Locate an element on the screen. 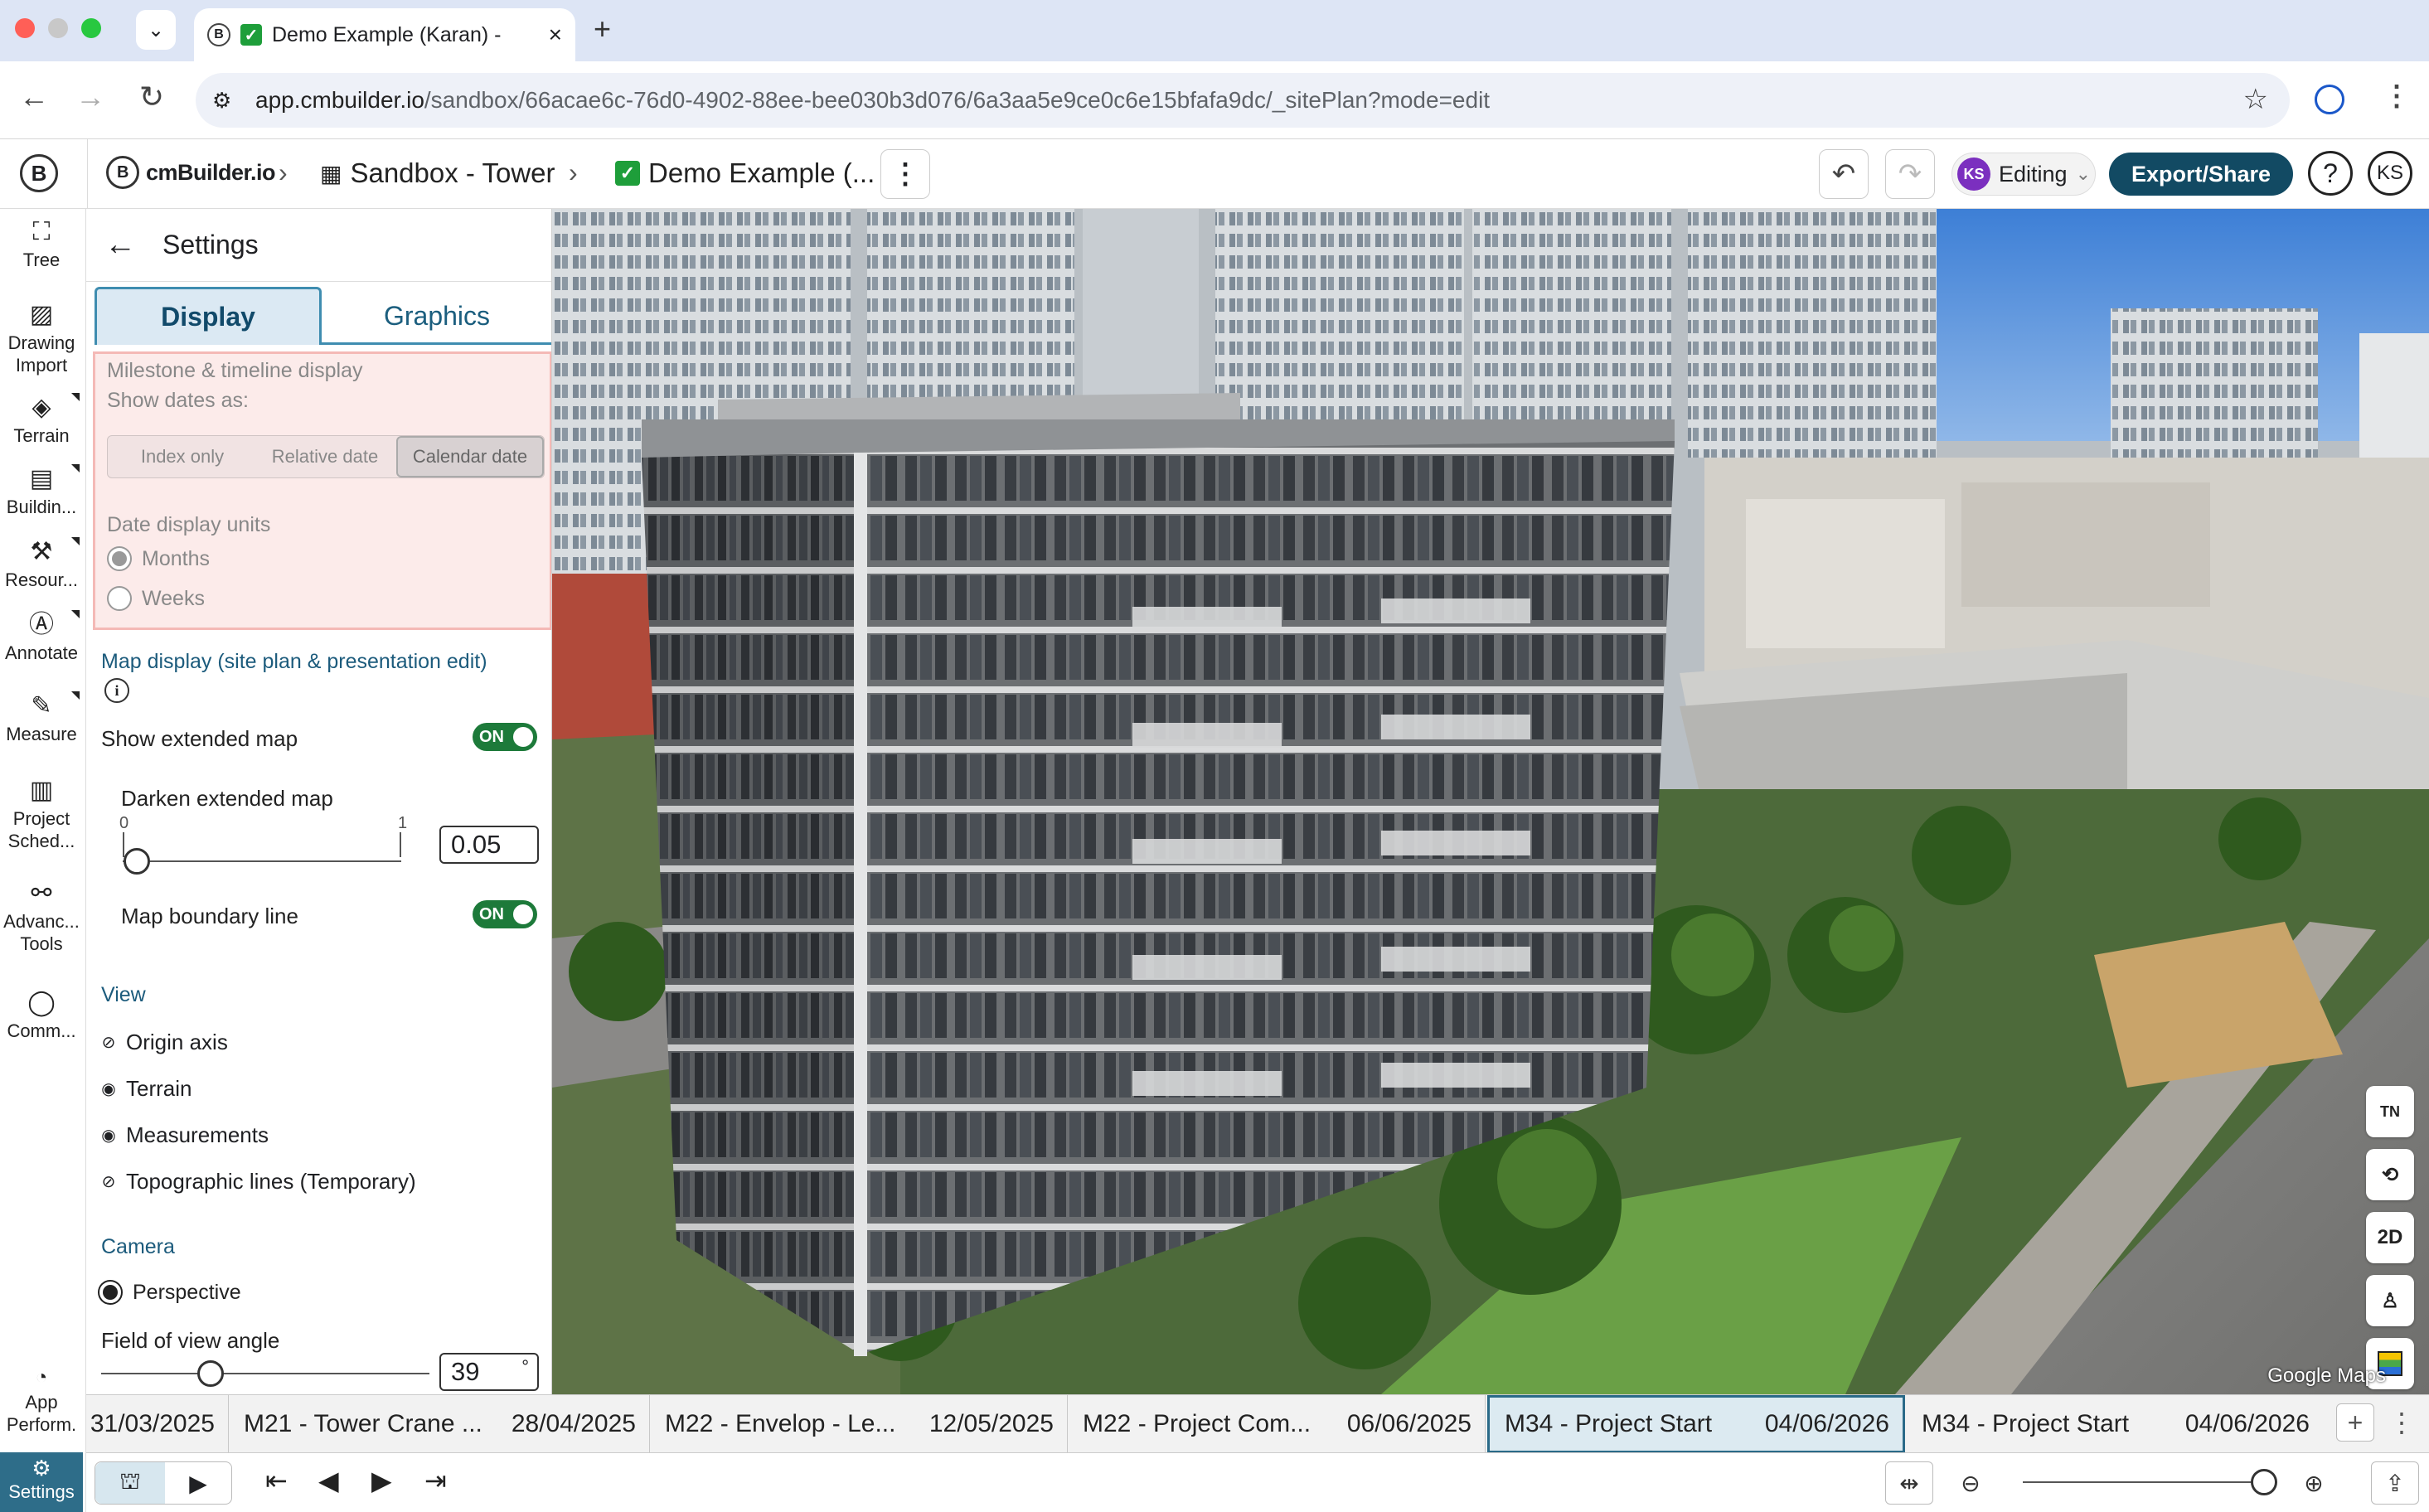 Image resolution: width=2429 pixels, height=1512 pixels. app-logo-icon: B is located at coordinates (39, 173).